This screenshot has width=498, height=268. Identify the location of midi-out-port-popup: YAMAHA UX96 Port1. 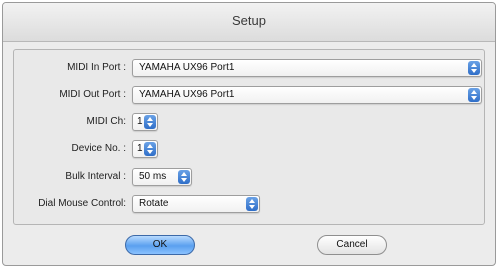
(307, 95).